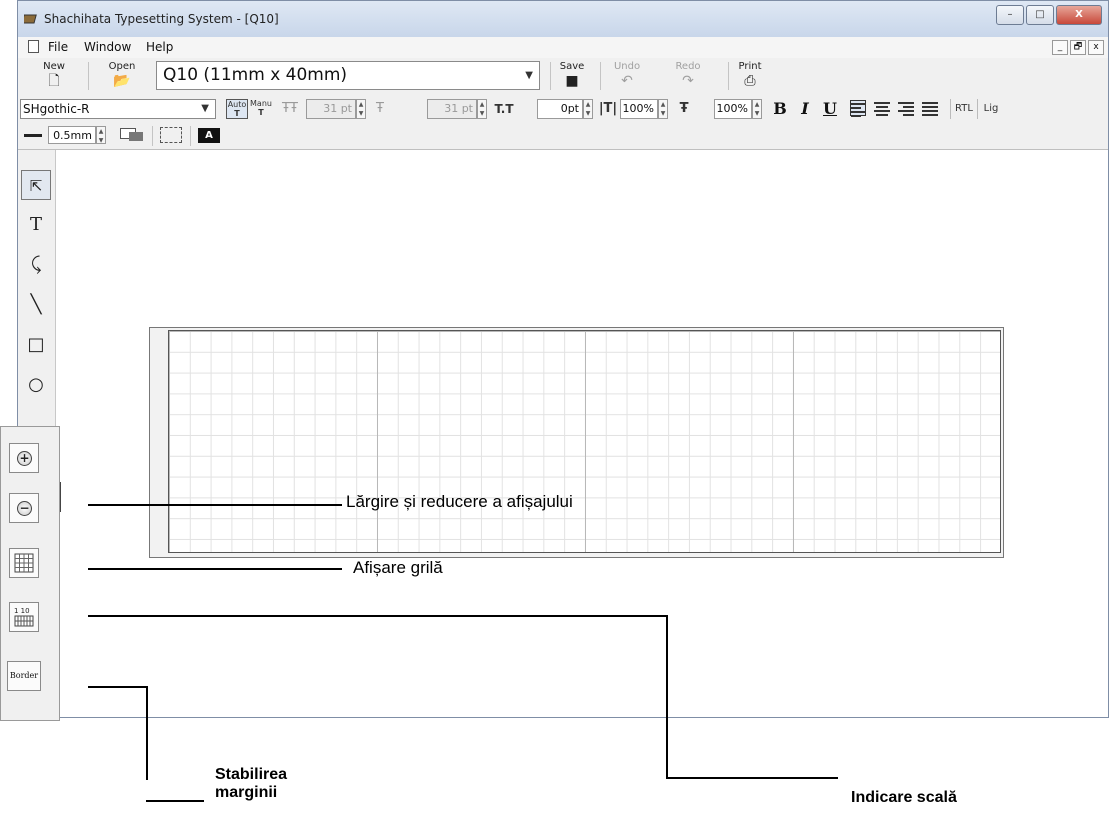 The image size is (1111, 814). Describe the element at coordinates (261, 103) in the screenshot. I see `manu-label: Manu` at that location.